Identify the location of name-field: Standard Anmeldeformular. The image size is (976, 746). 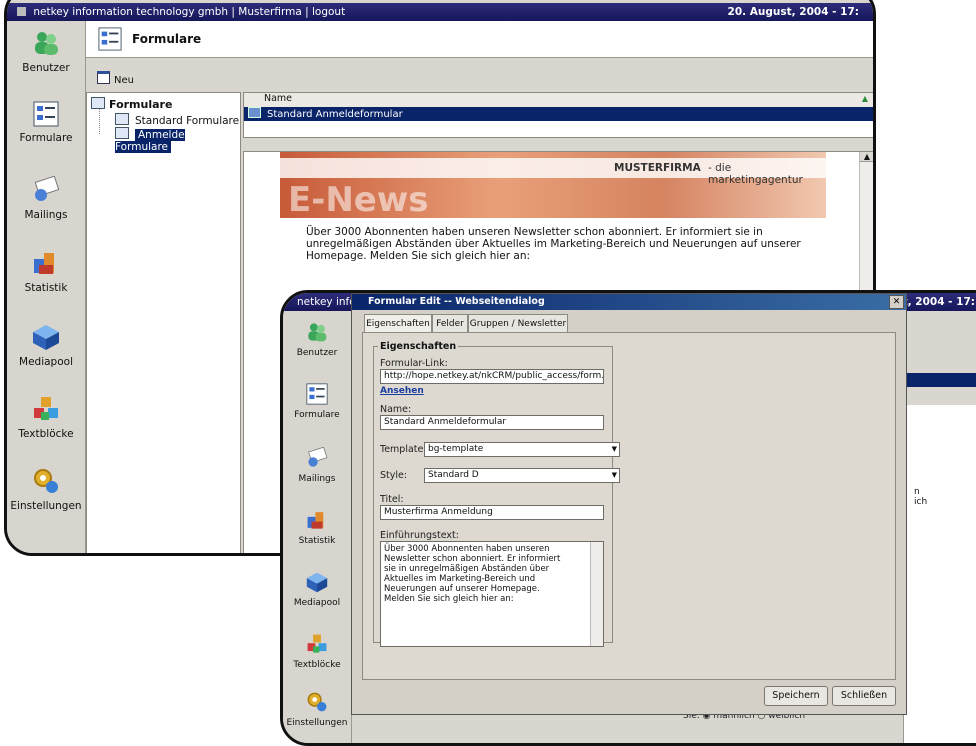
(492, 422).